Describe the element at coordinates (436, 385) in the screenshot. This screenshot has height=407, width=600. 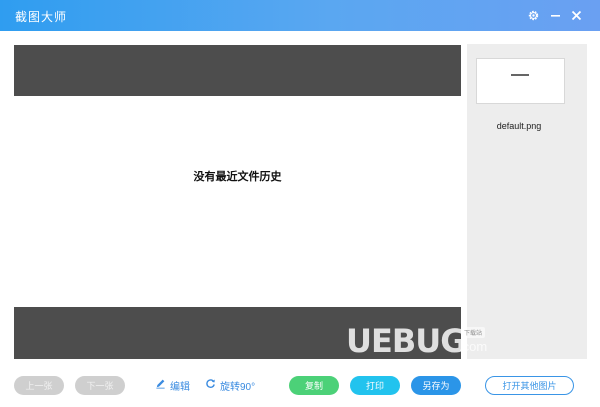
I see `save-as-button: 另存为` at that location.